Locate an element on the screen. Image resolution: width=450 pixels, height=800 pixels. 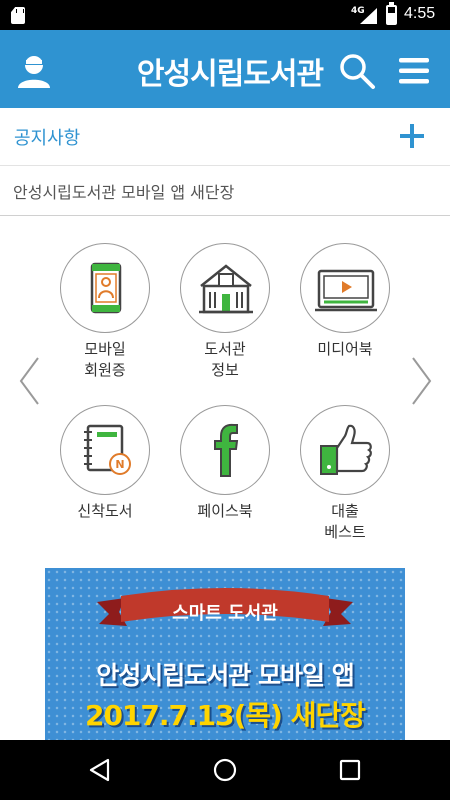
chevron-left-icon is located at coordinates (29, 381).